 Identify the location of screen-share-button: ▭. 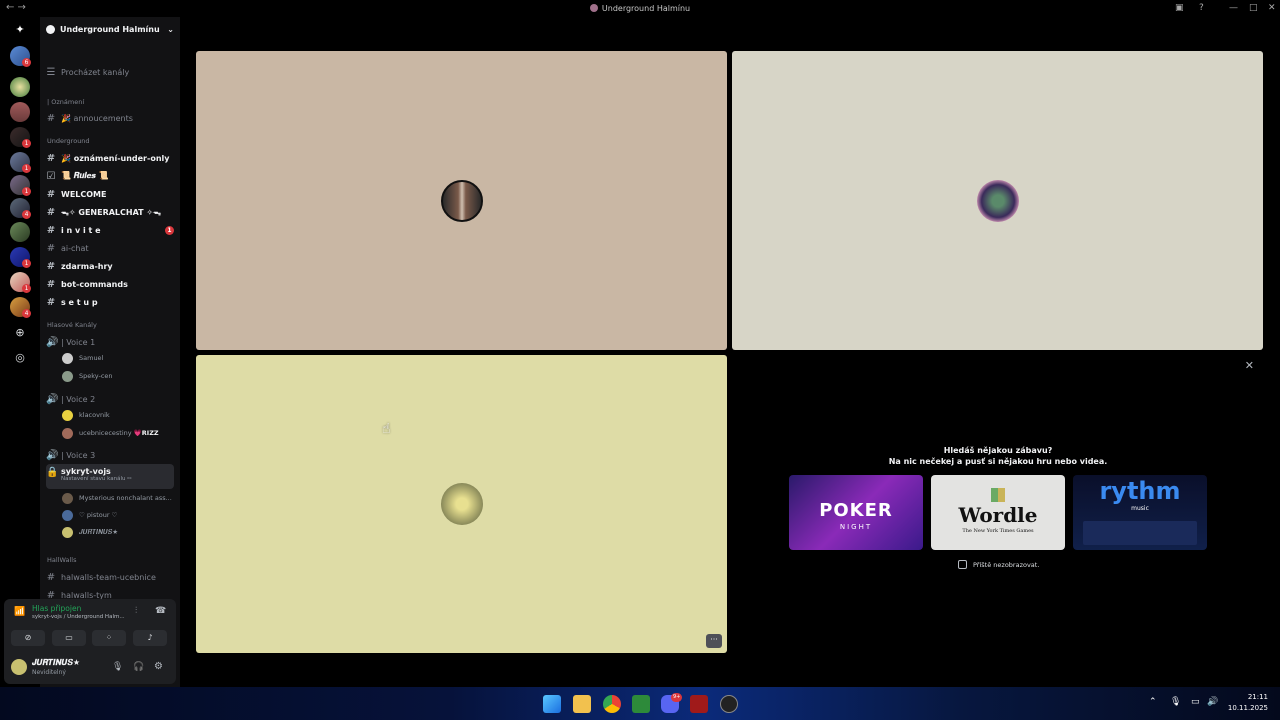
(69, 638).